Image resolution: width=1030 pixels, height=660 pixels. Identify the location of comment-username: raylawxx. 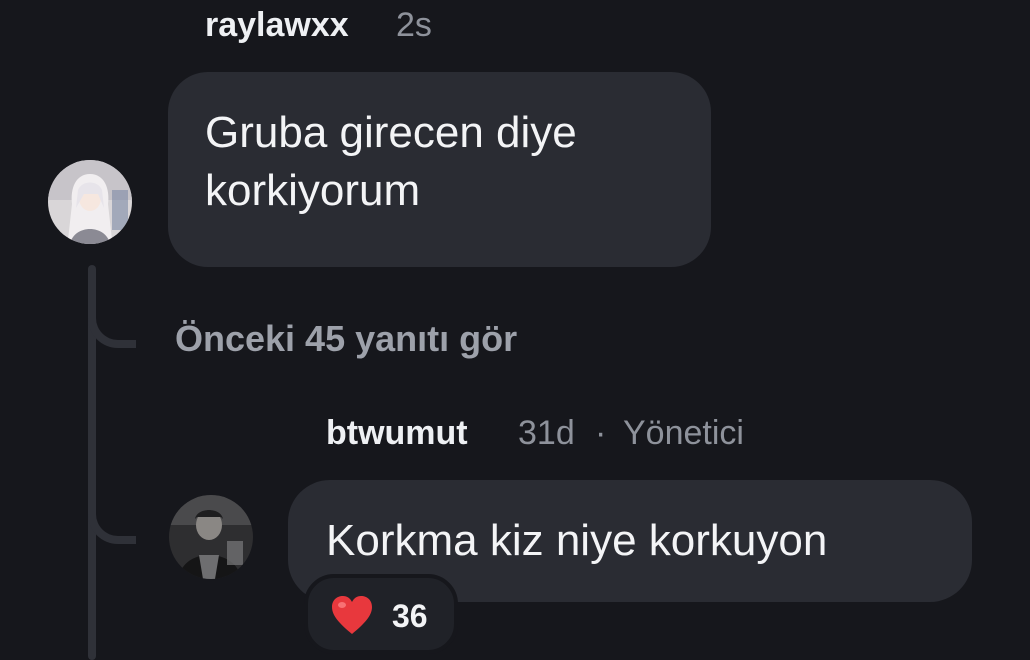
(277, 25).